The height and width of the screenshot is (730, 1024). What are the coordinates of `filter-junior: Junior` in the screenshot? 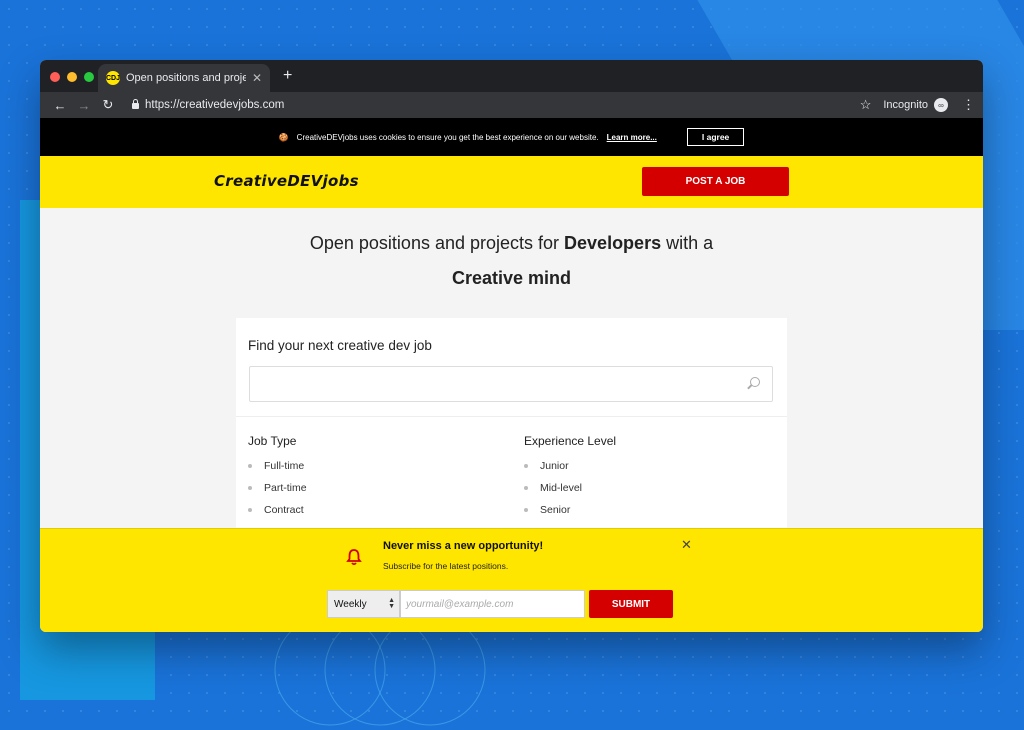 It's located at (570, 466).